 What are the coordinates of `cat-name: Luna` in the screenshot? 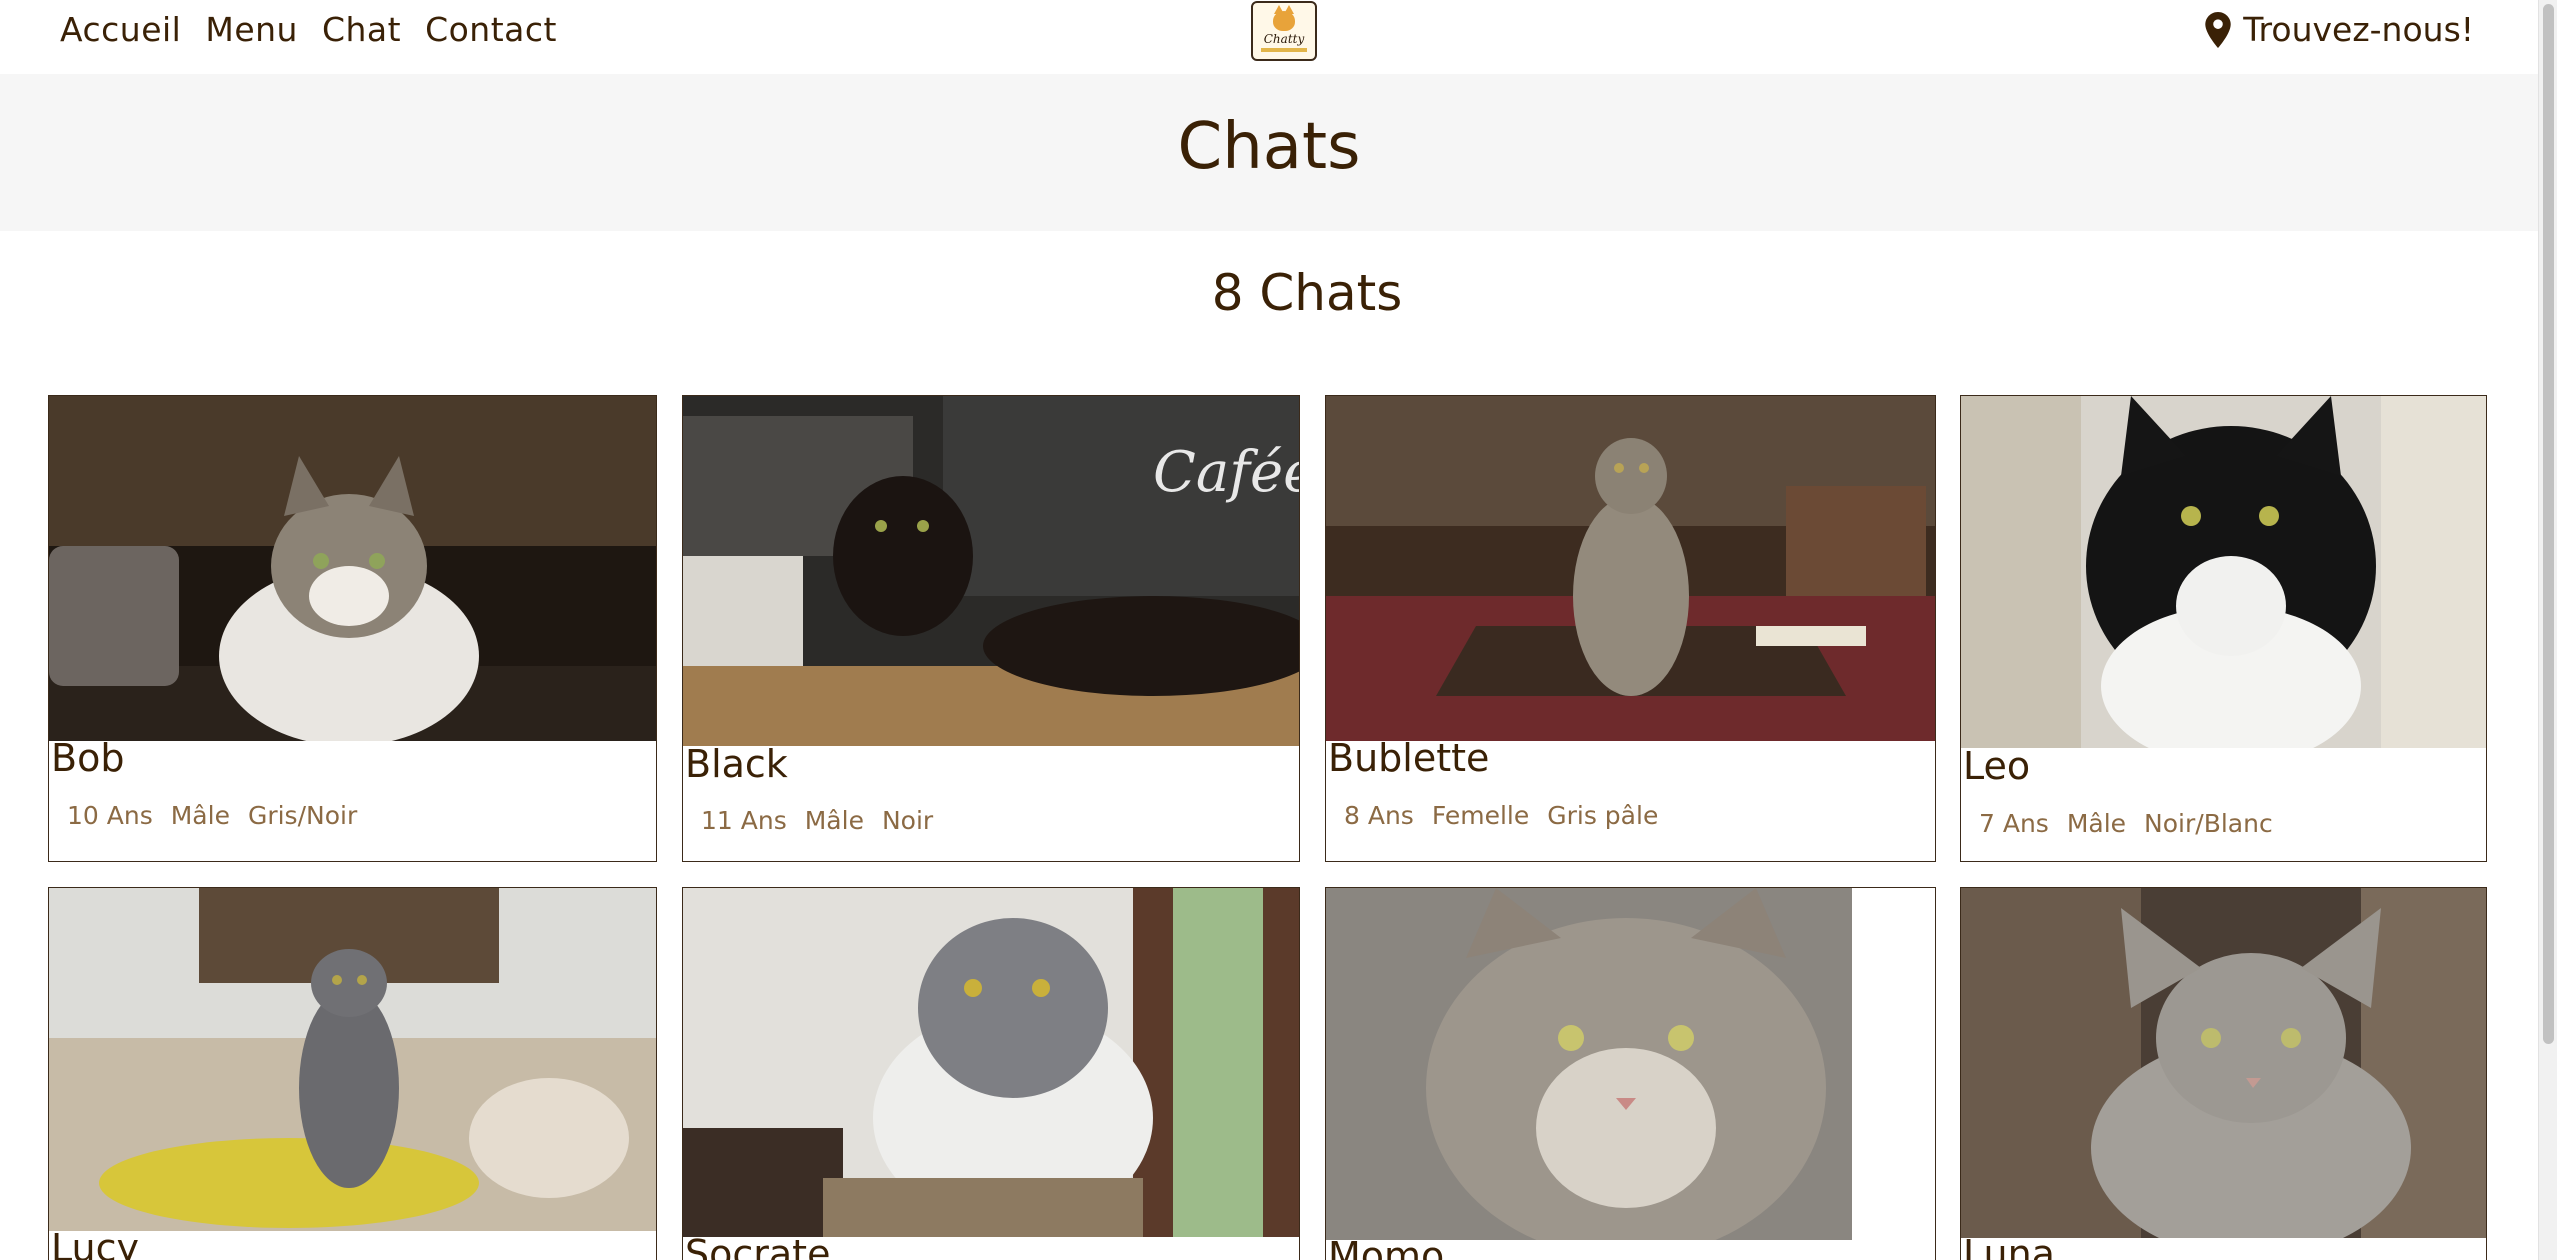 It's located at (2009, 1246).